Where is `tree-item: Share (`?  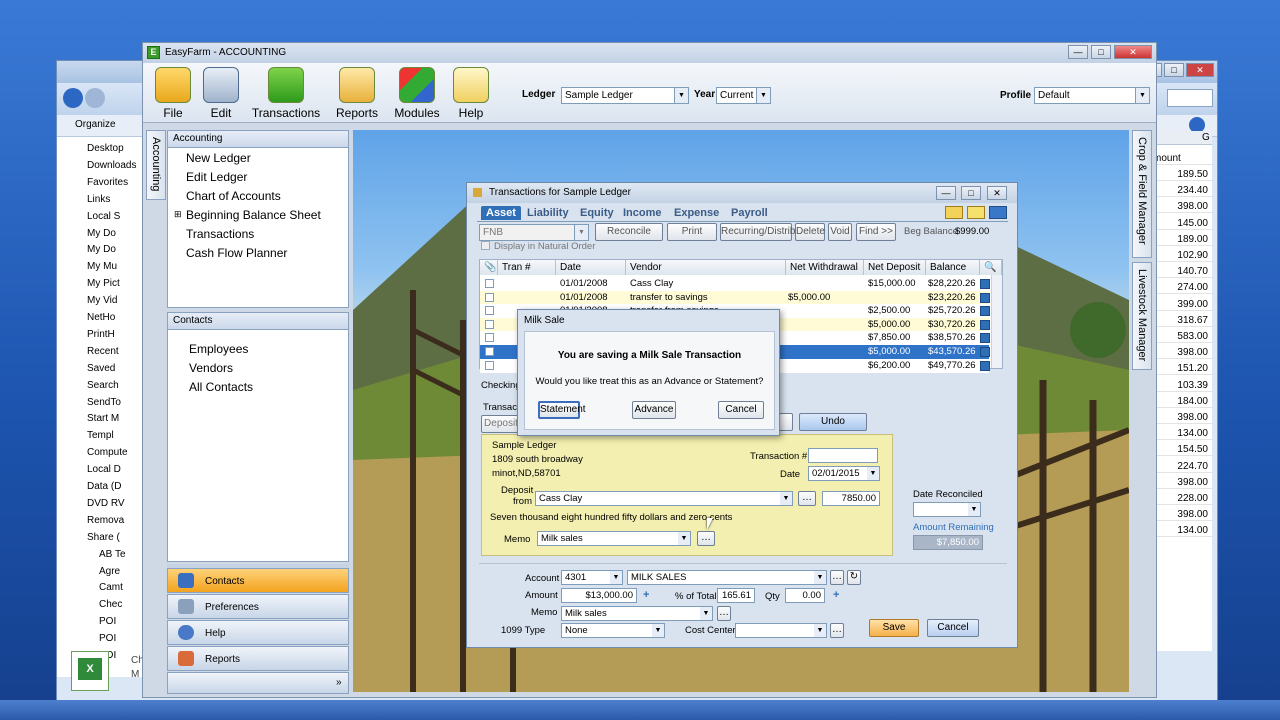
tree-item: Share ( is located at coordinates (115, 537).